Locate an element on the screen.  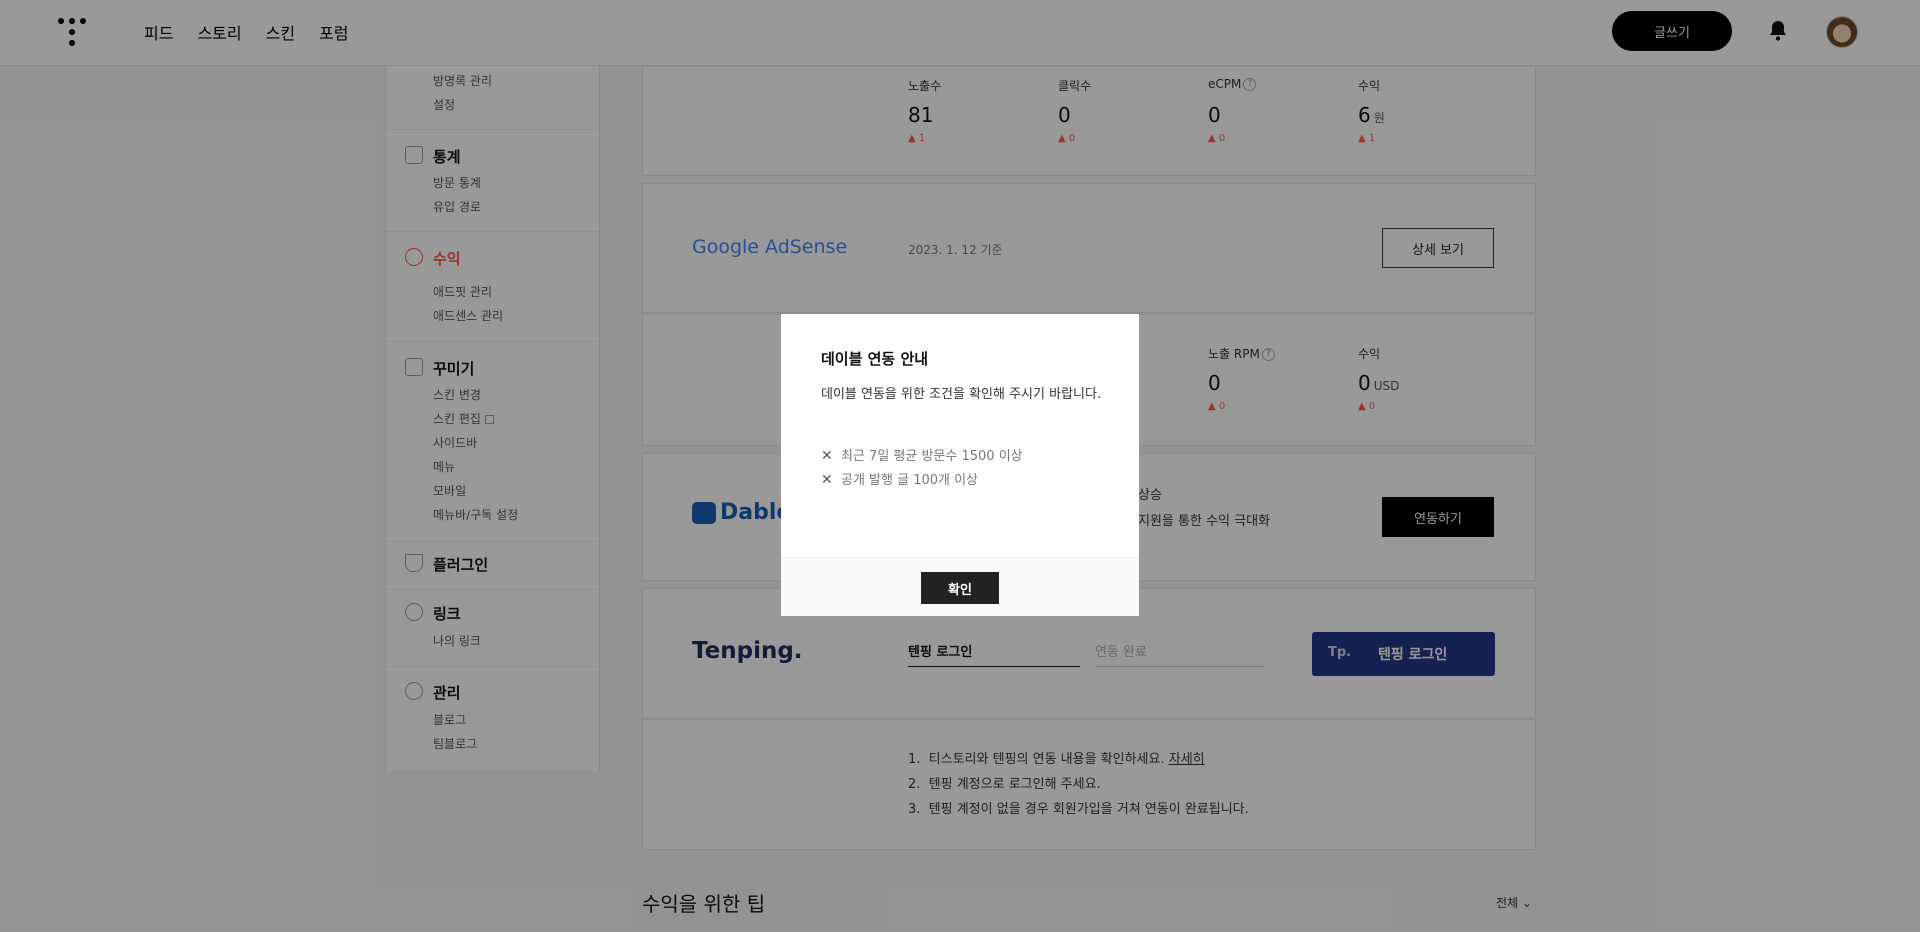
modal-title: 데이블 연동 안내 is located at coordinates (875, 359).